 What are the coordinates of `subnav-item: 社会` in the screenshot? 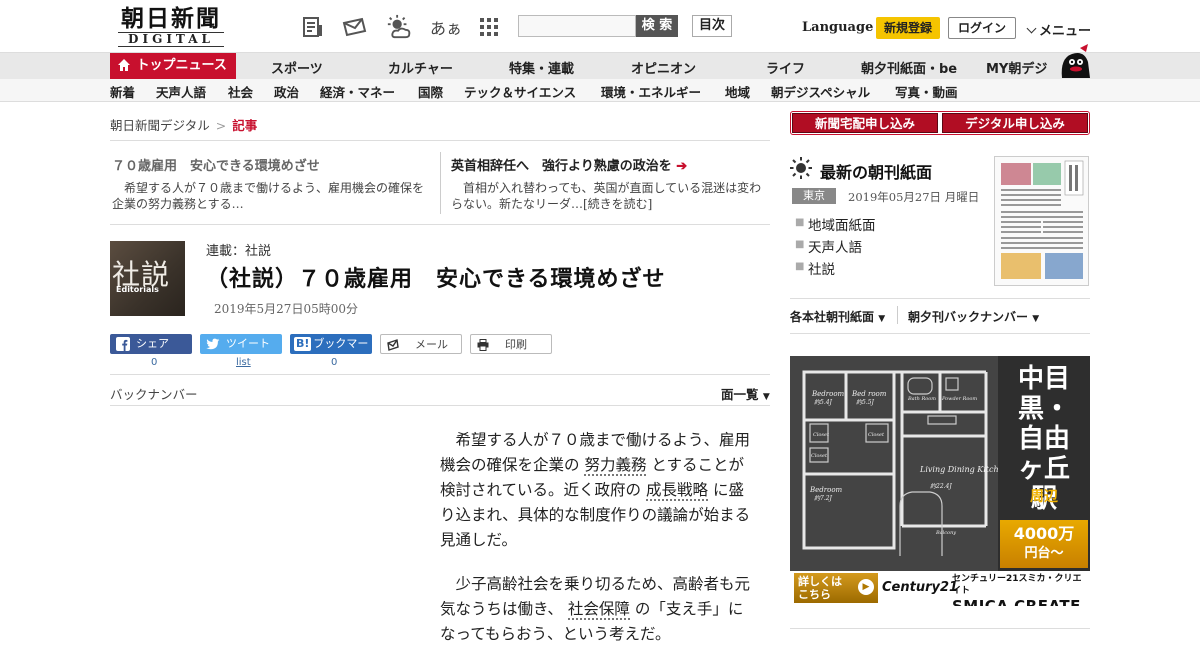 It's located at (240, 91).